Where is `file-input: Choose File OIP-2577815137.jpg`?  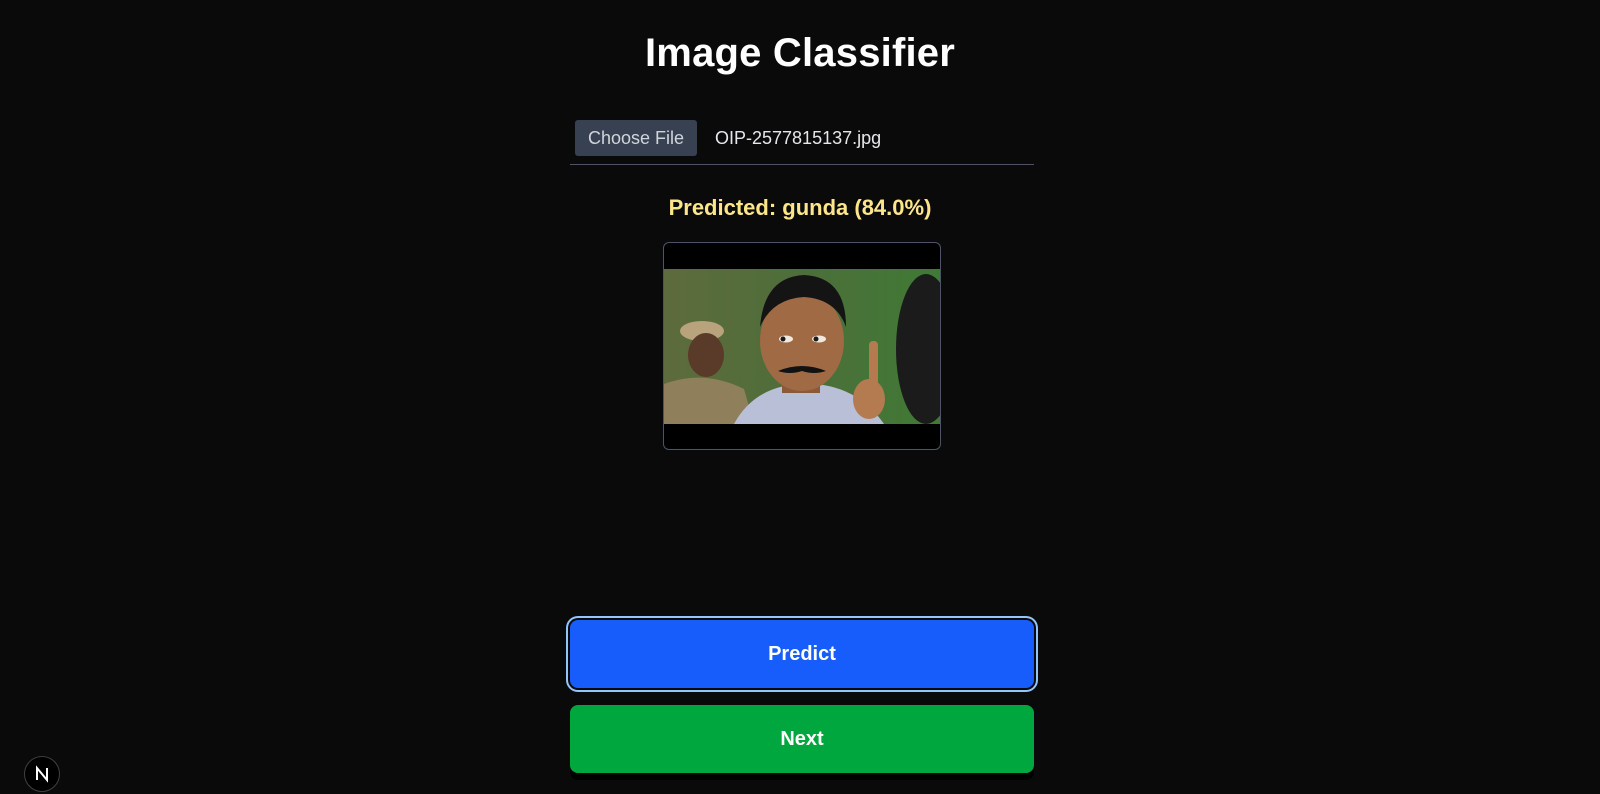 file-input: Choose File OIP-2577815137.jpg is located at coordinates (802, 142).